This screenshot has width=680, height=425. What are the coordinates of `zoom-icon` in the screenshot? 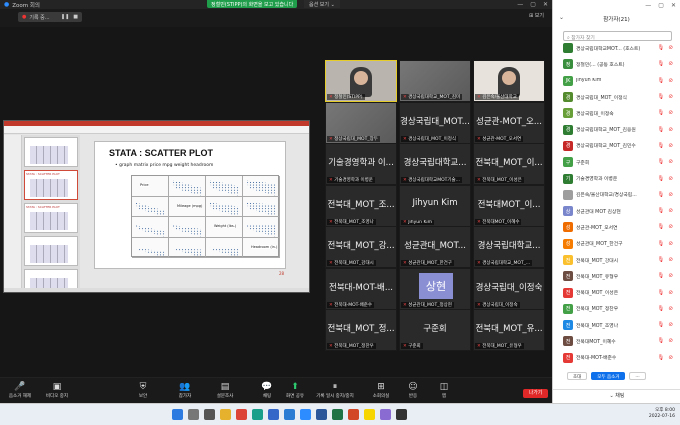 It's located at (305, 414).